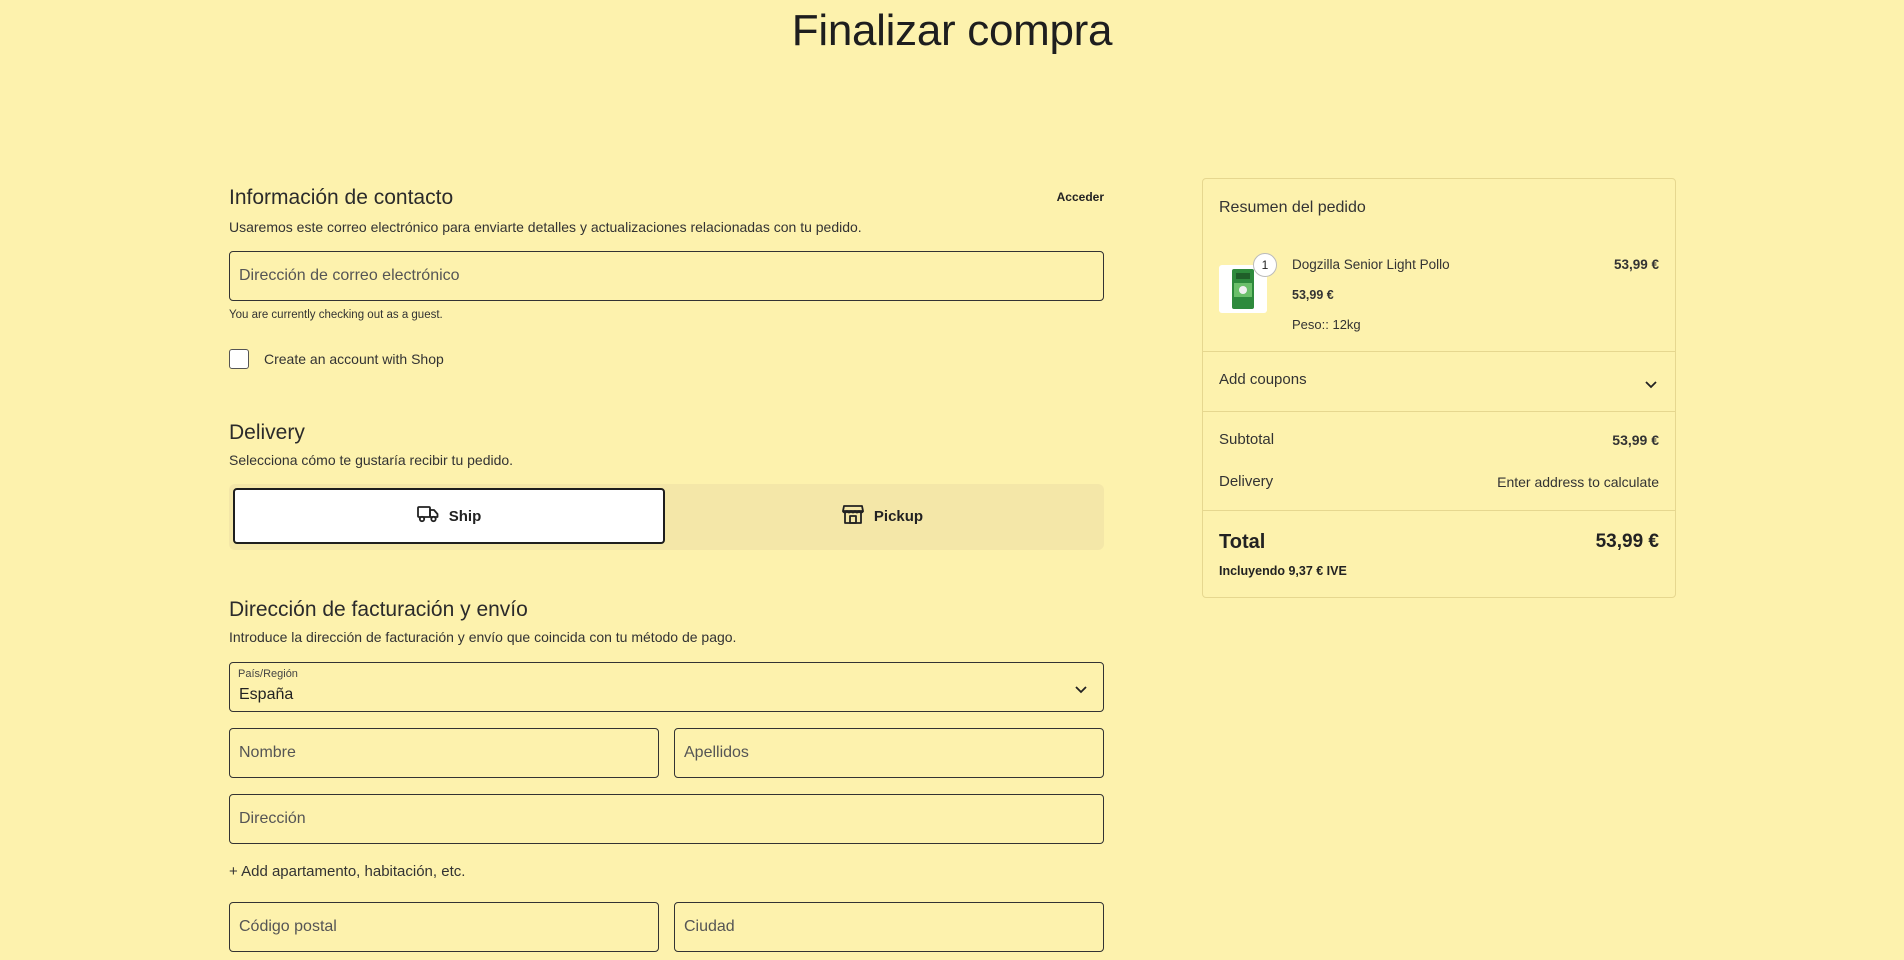 This screenshot has width=1904, height=960. Describe the element at coordinates (1246, 481) in the screenshot. I see `delivery-label: Delivery` at that location.